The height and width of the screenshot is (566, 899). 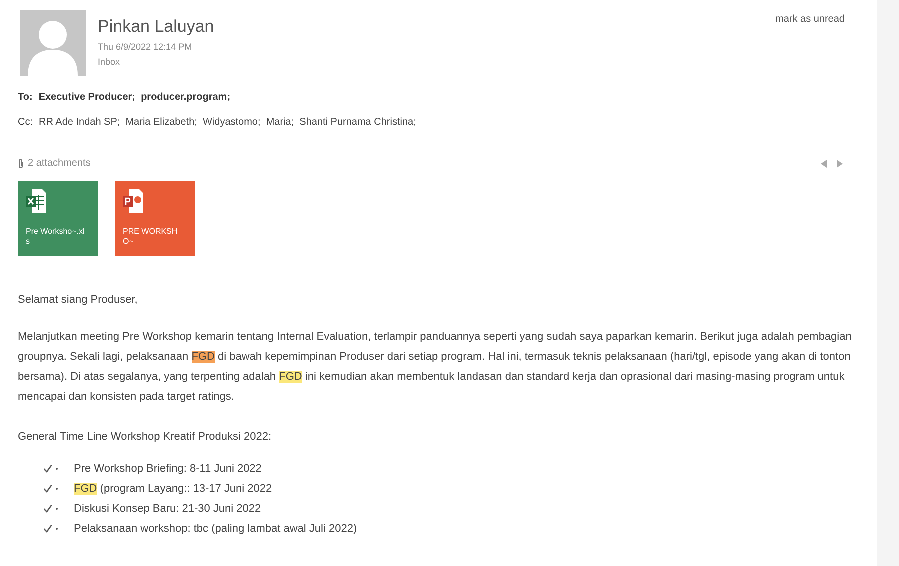 I want to click on timeline-item: Pelaksanaan workshop: tbc (paling lambat awal Juli 2022), so click(x=216, y=529).